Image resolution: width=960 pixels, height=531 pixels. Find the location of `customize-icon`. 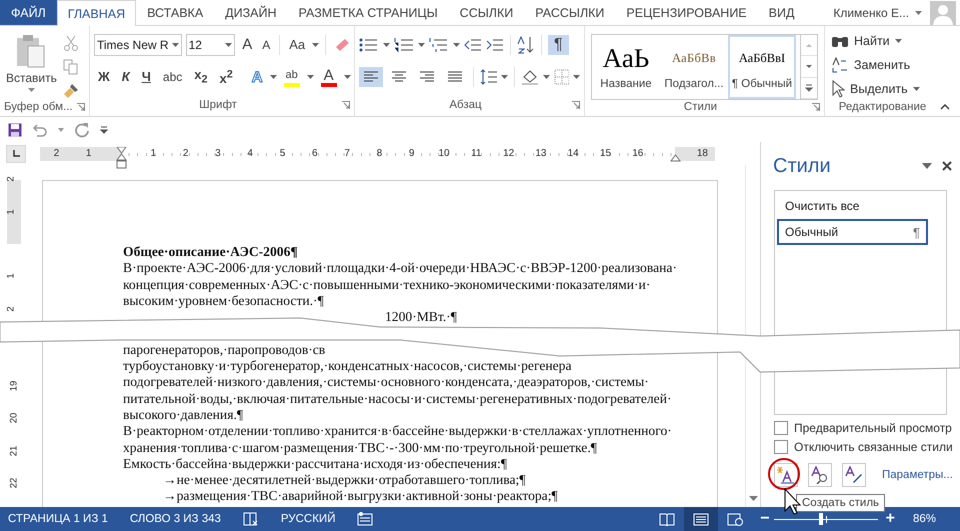

customize-icon is located at coordinates (104, 130).